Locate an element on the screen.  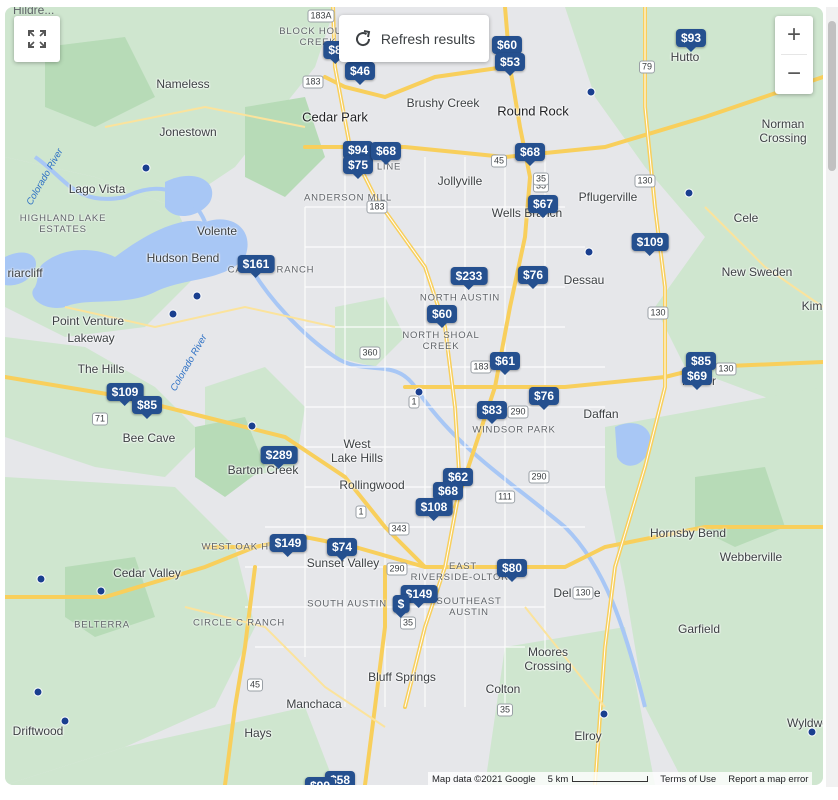
price-pin: $289 is located at coordinates (279, 457).